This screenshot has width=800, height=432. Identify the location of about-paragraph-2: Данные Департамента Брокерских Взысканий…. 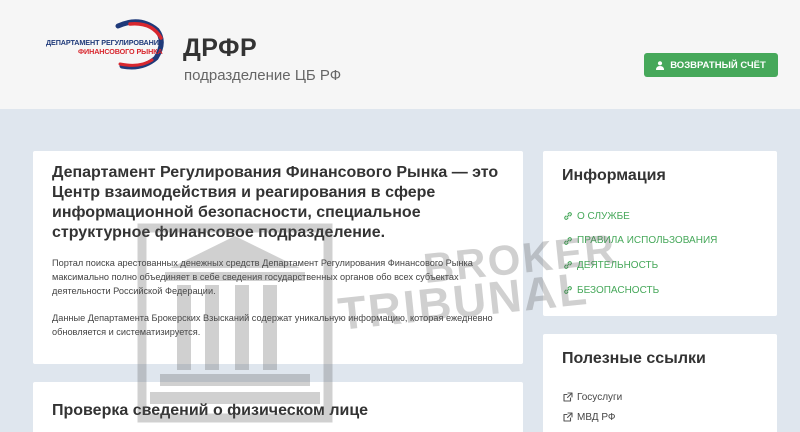
(272, 325).